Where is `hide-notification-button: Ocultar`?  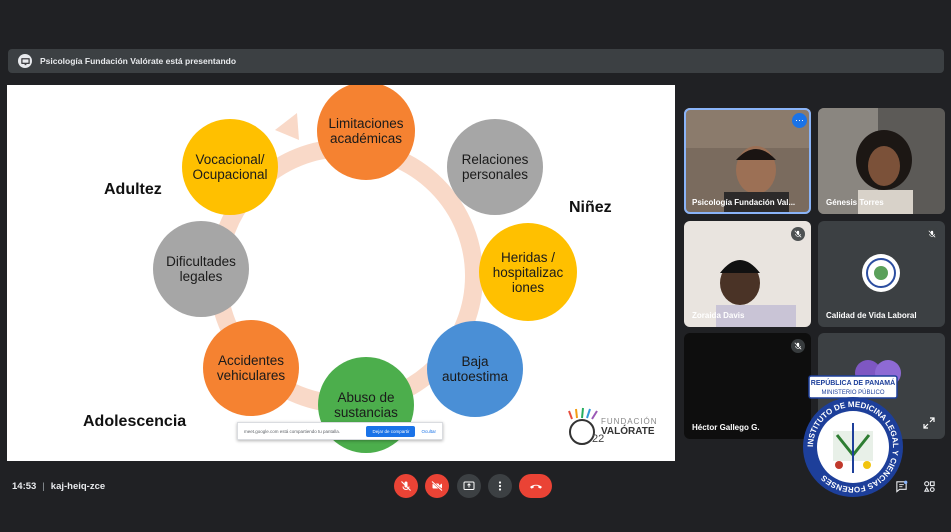 hide-notification-button: Ocultar is located at coordinates (428, 431).